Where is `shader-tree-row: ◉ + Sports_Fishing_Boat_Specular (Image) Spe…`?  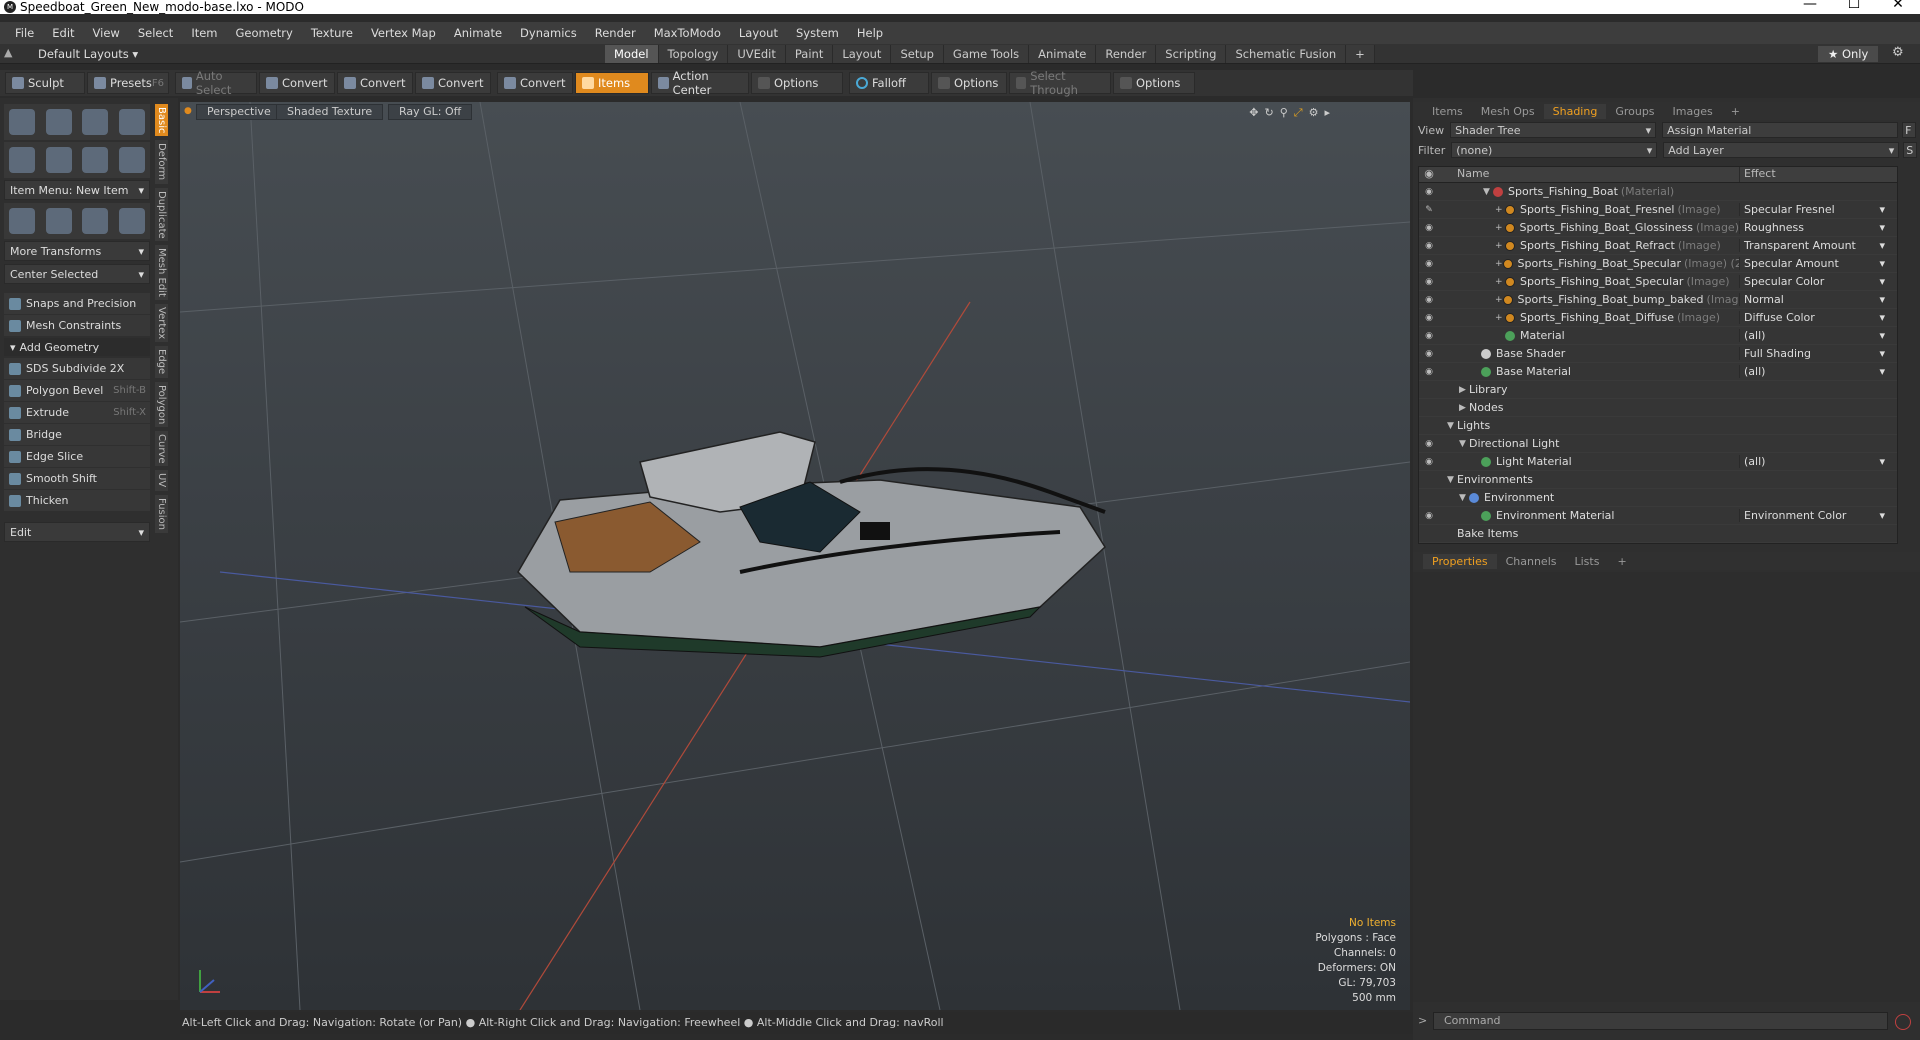
shader-tree-row: ◉ + Sports_Fishing_Boat_Specular (Image) Spe… is located at coordinates (1658, 282).